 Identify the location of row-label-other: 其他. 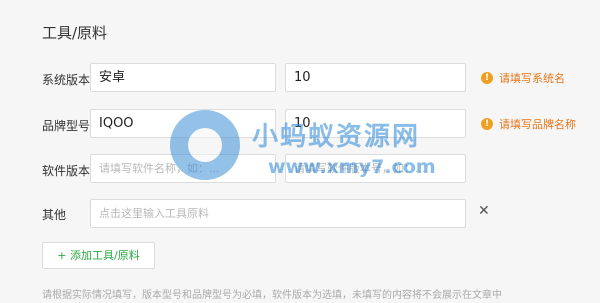
(54, 215).